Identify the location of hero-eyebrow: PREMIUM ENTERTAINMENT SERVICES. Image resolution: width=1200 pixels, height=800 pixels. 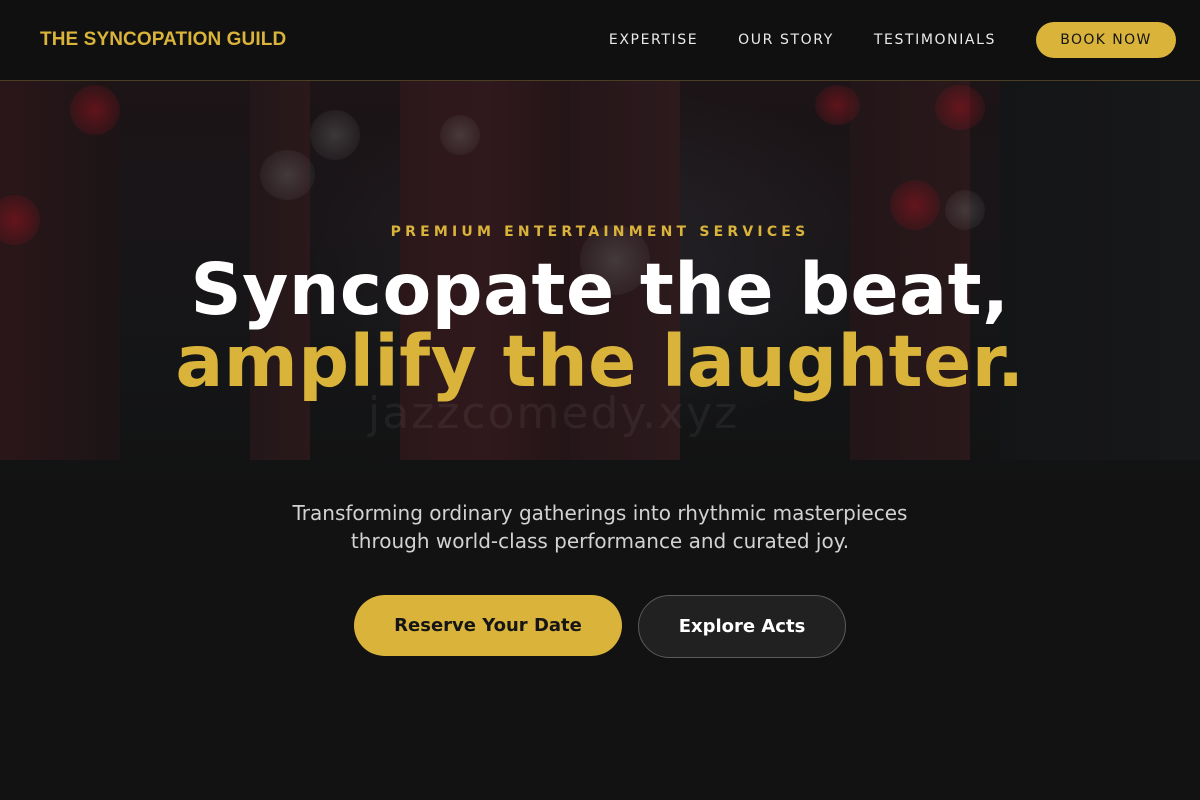
(600, 232).